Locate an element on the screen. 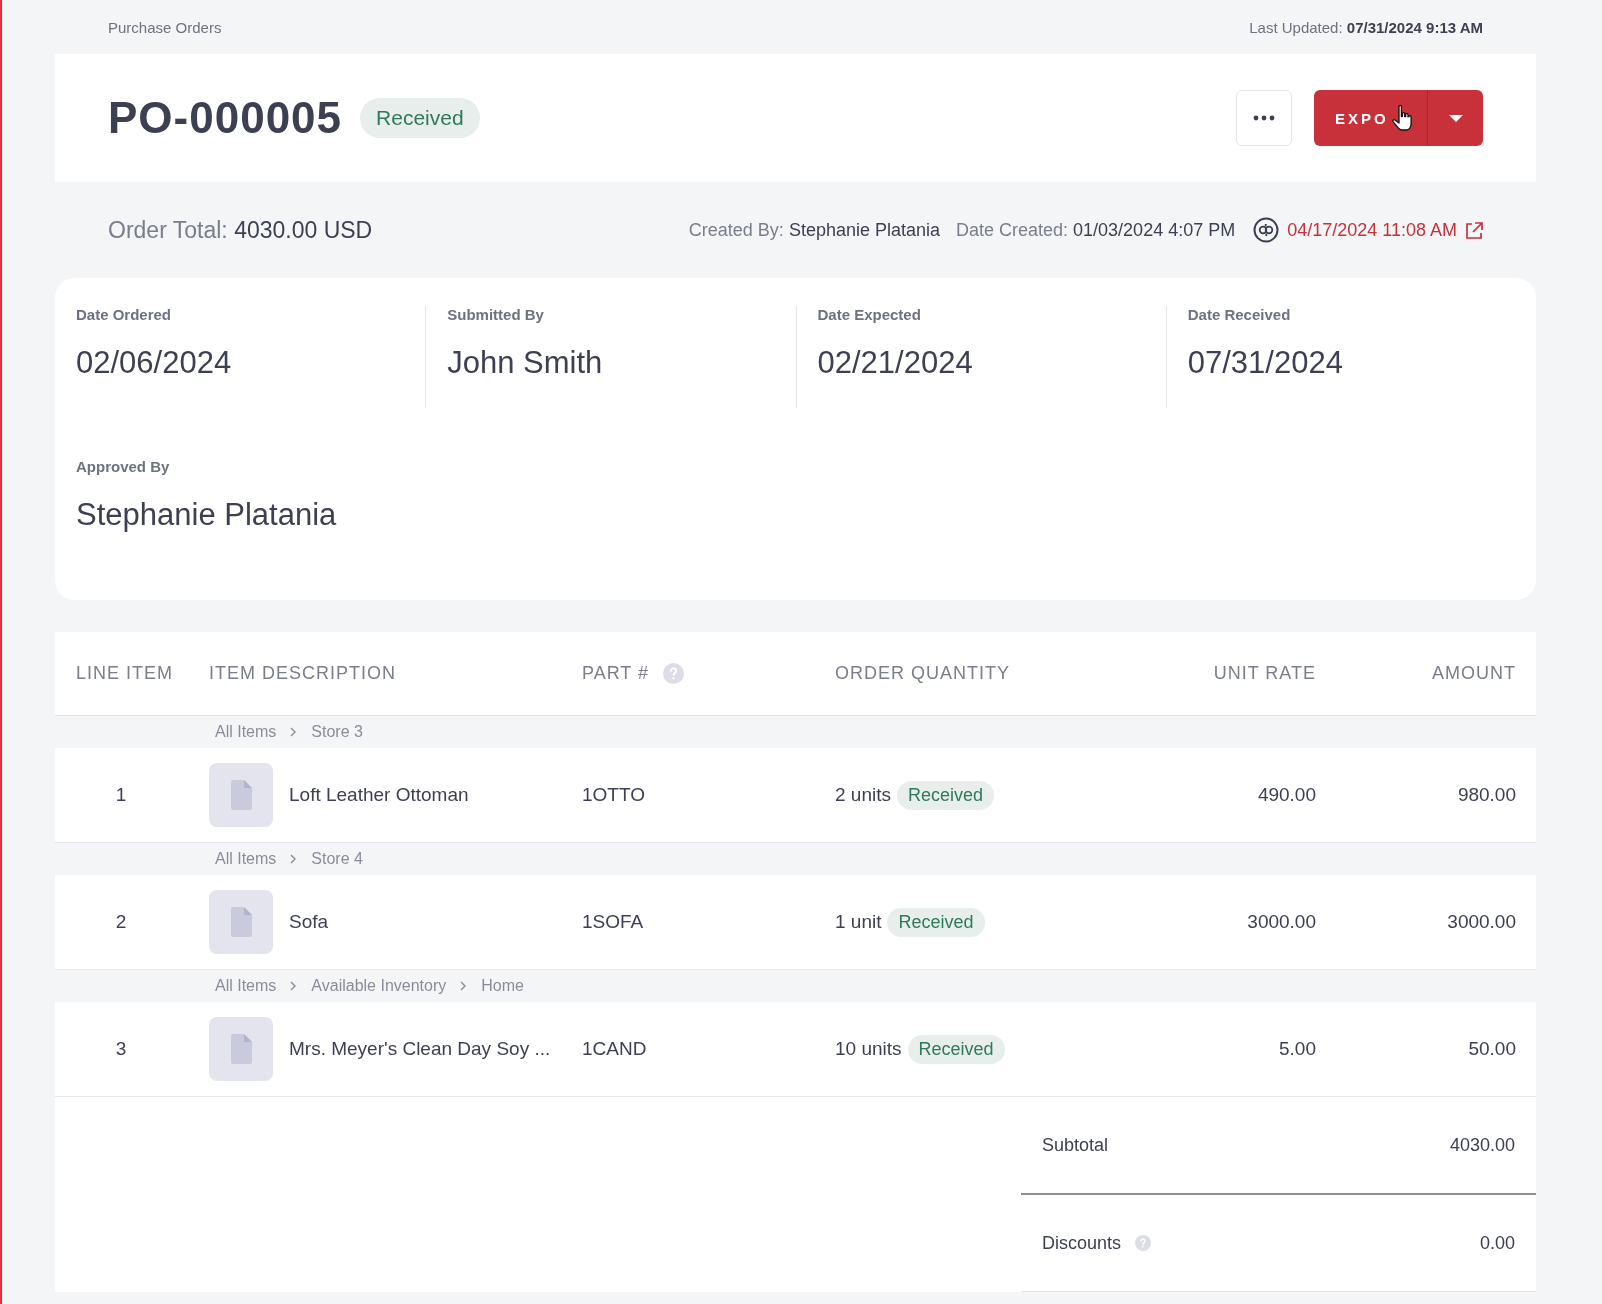  amount: 980.00 is located at coordinates (1486, 795).